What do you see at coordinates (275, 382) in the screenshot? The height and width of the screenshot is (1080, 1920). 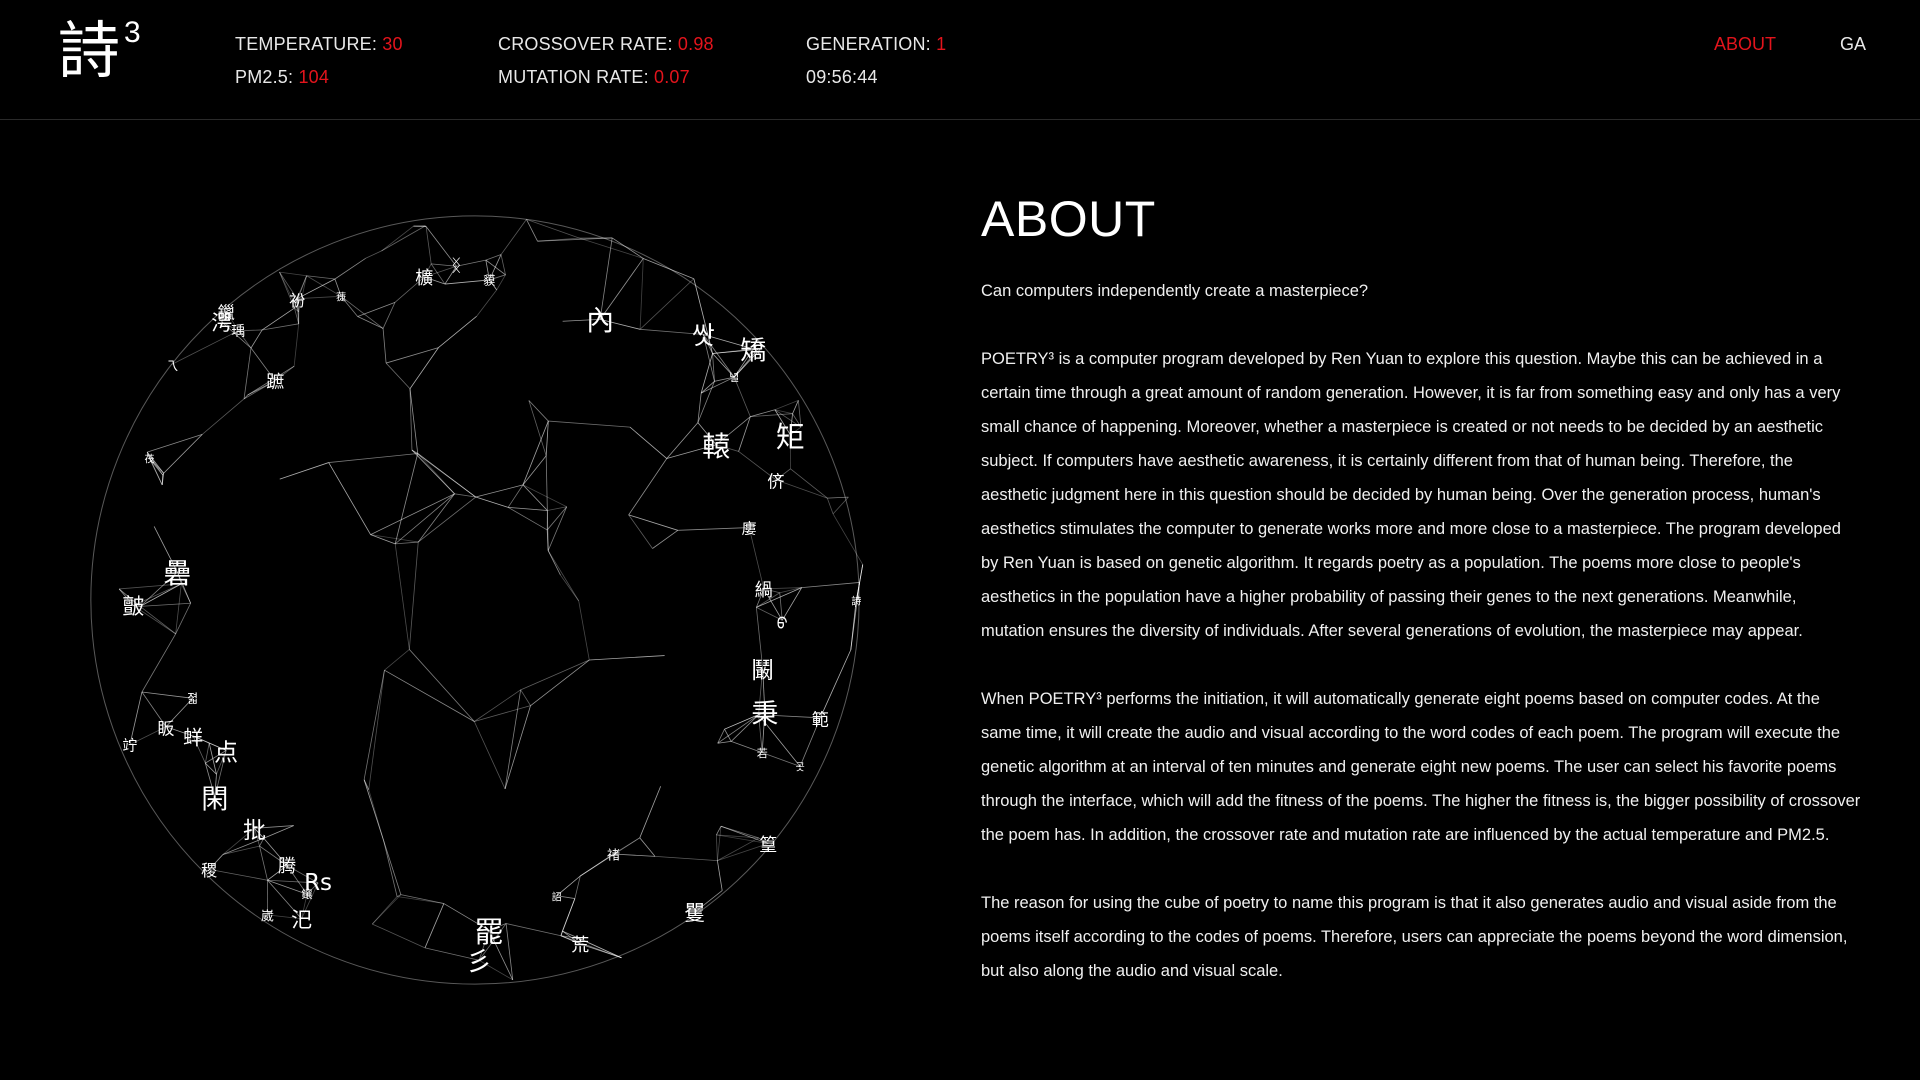 I see `poem-glyph: 蹠` at bounding box center [275, 382].